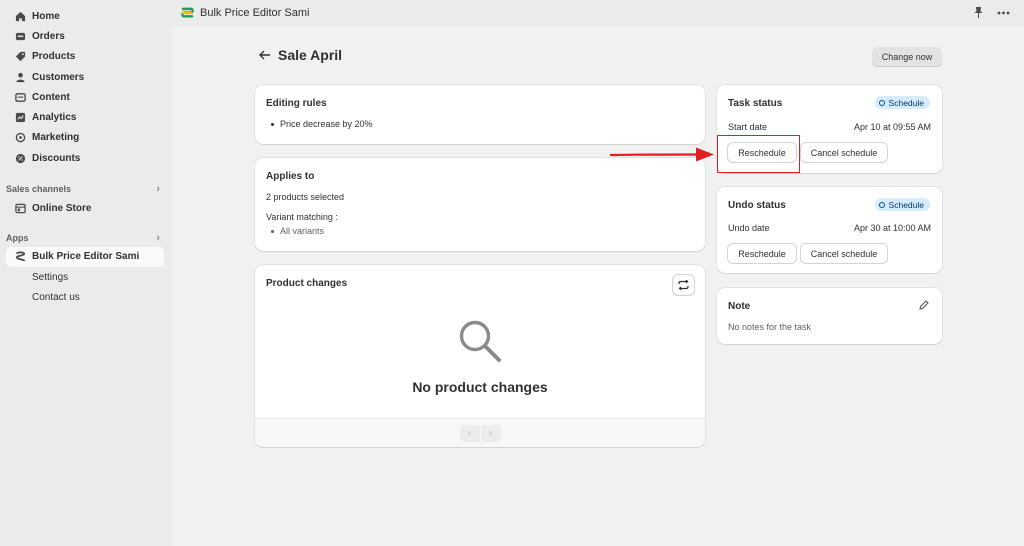 The height and width of the screenshot is (546, 1024). Describe the element at coordinates (86, 16) in the screenshot. I see `sidebar-item-home: Home` at that location.